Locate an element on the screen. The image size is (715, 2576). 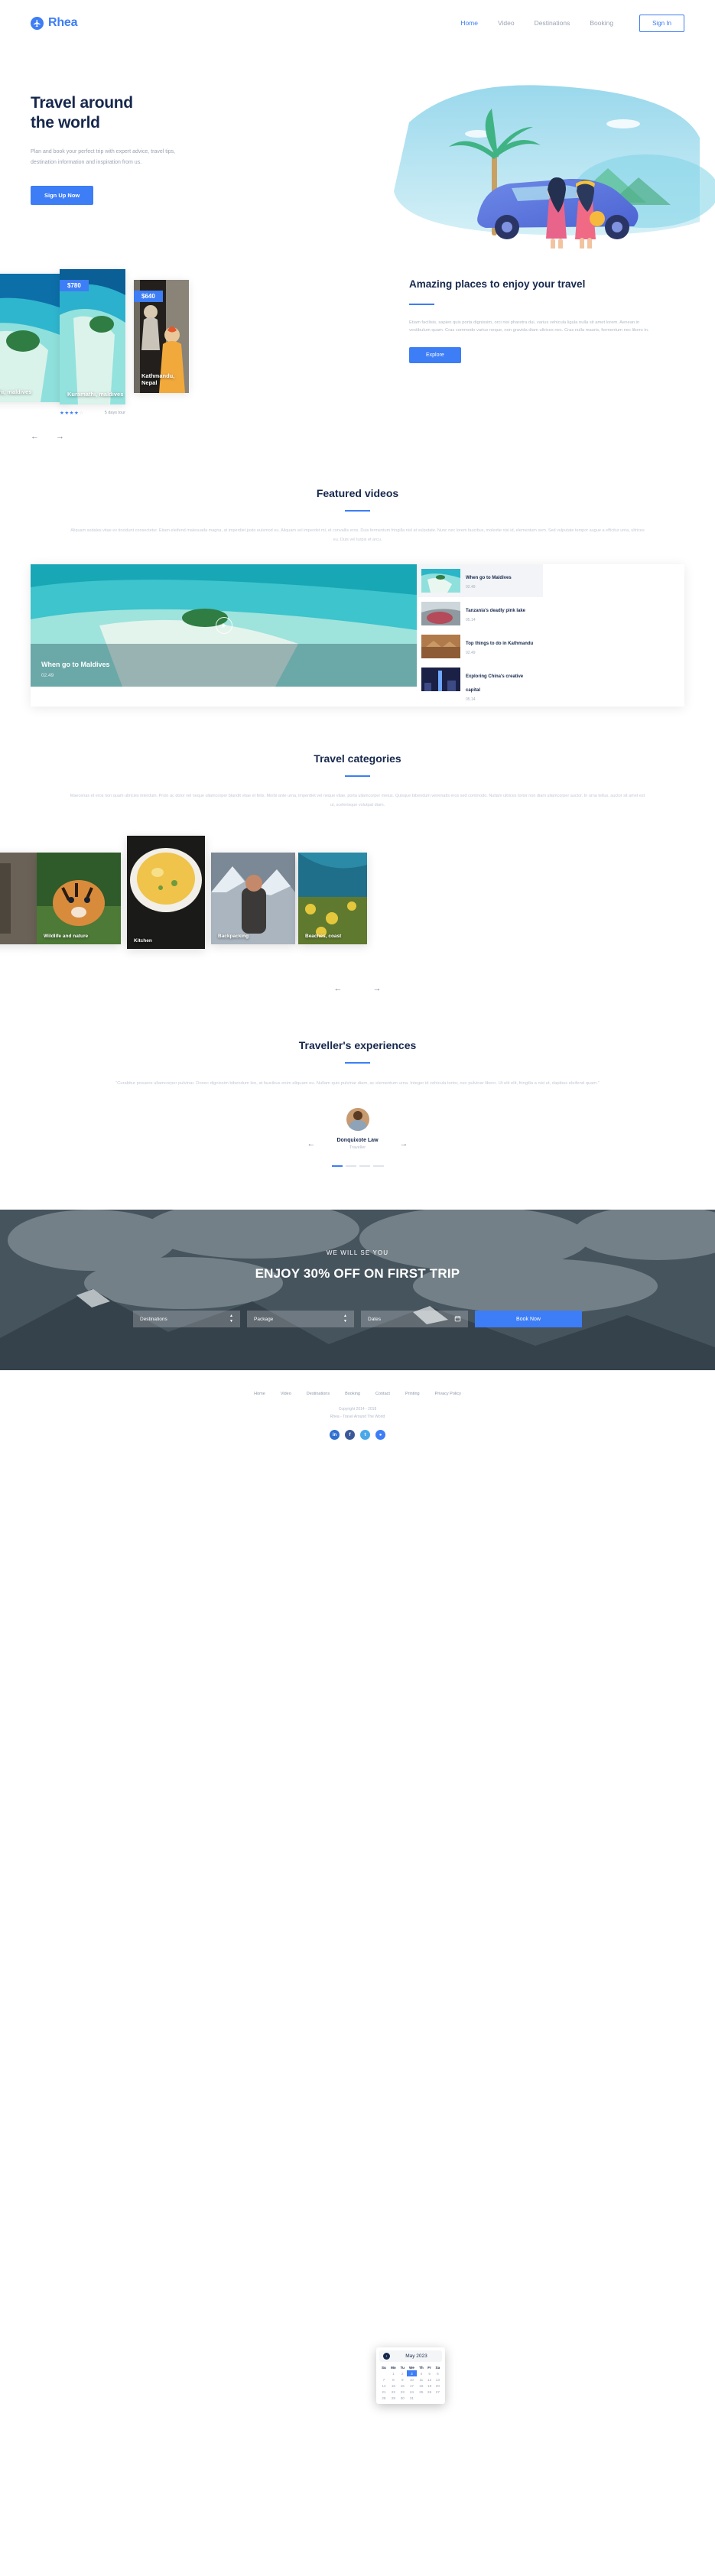
footer-link-contact: Contact is located at coordinates (382, 1394).